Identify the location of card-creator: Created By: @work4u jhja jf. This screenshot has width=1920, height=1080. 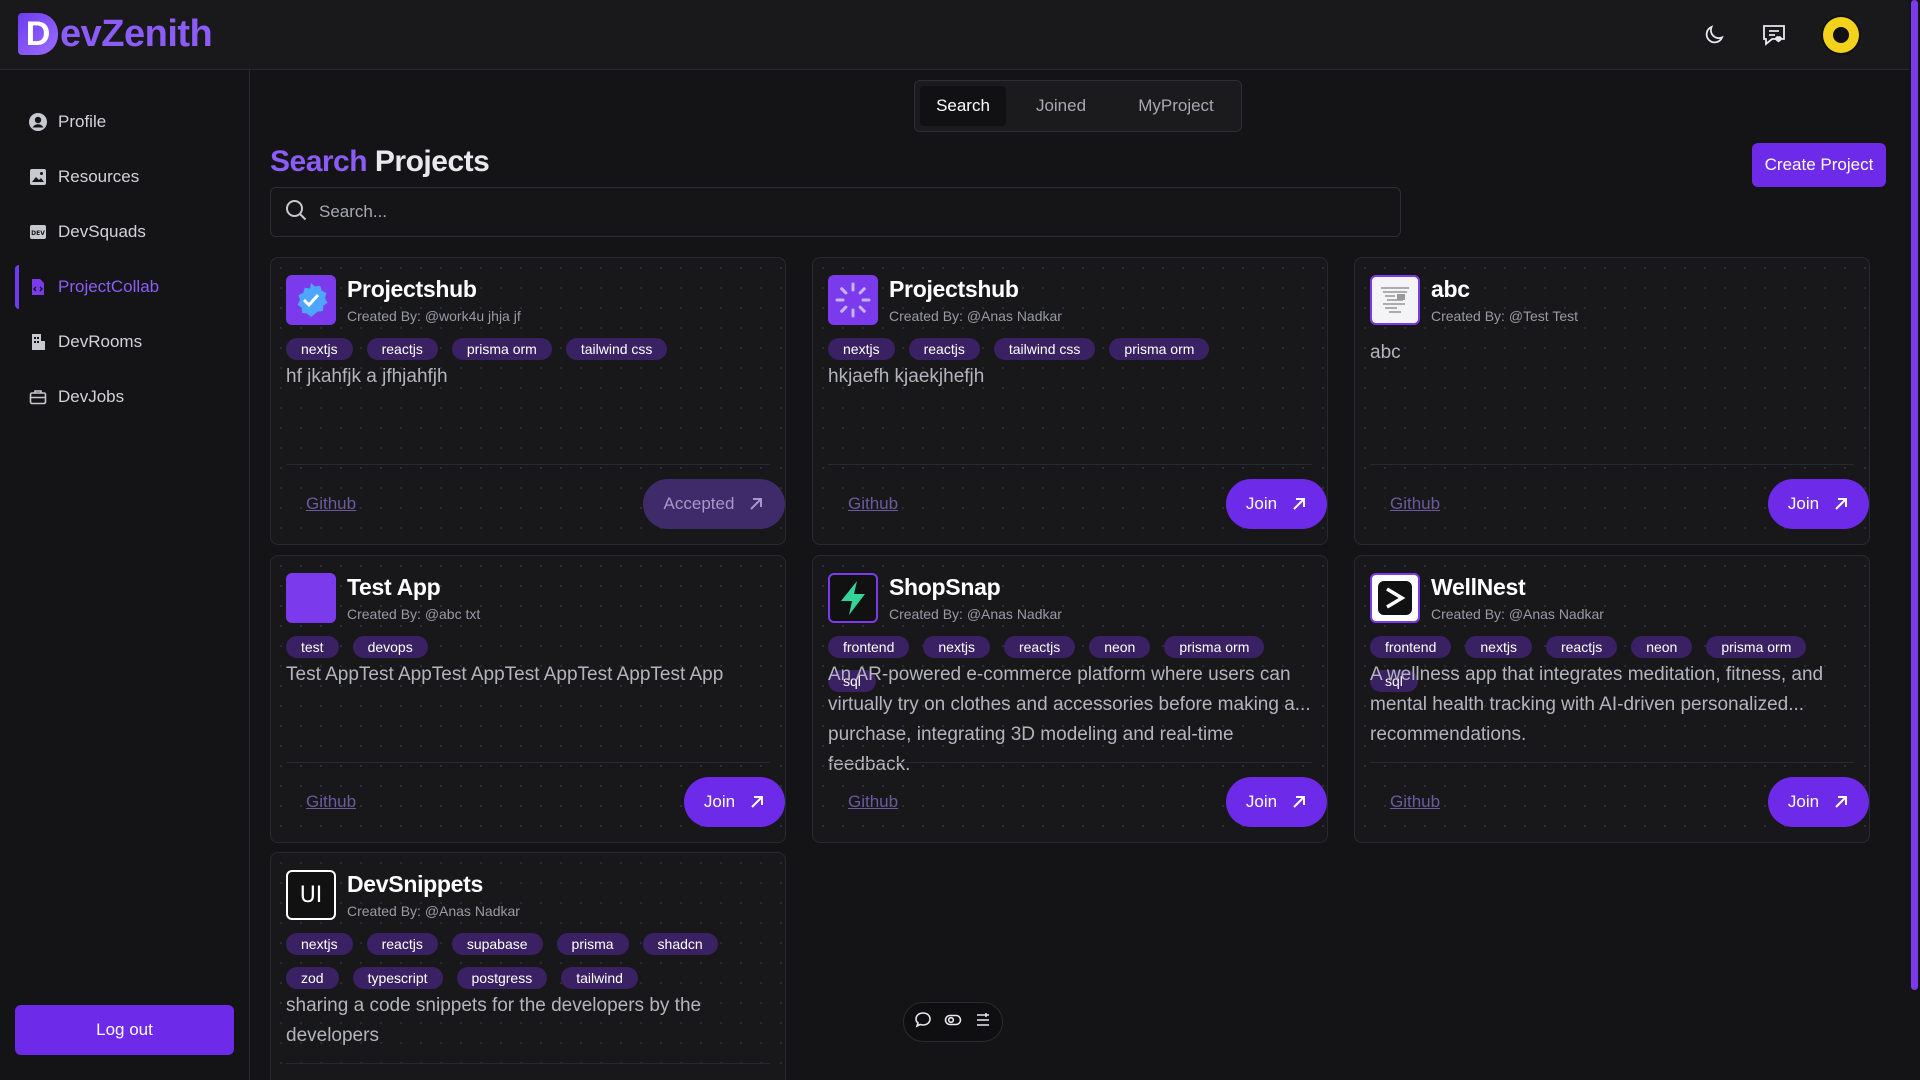
(434, 316).